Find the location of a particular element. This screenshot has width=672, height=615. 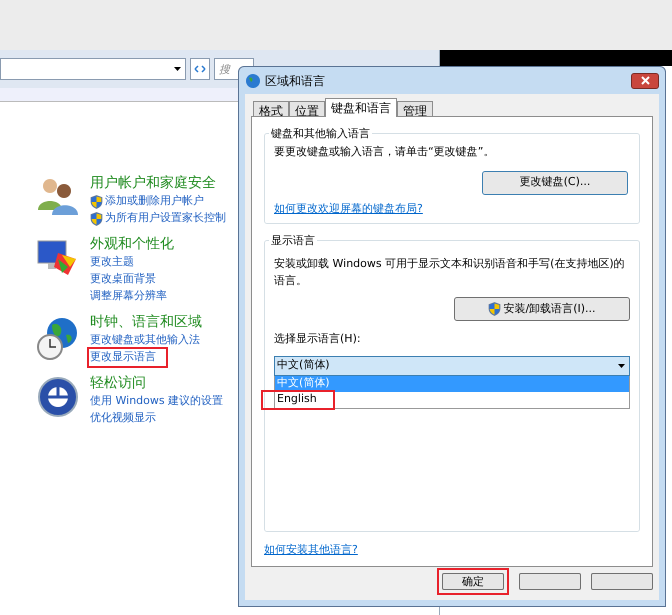

task-link: 添加或删除用户帐户 is located at coordinates (154, 201).